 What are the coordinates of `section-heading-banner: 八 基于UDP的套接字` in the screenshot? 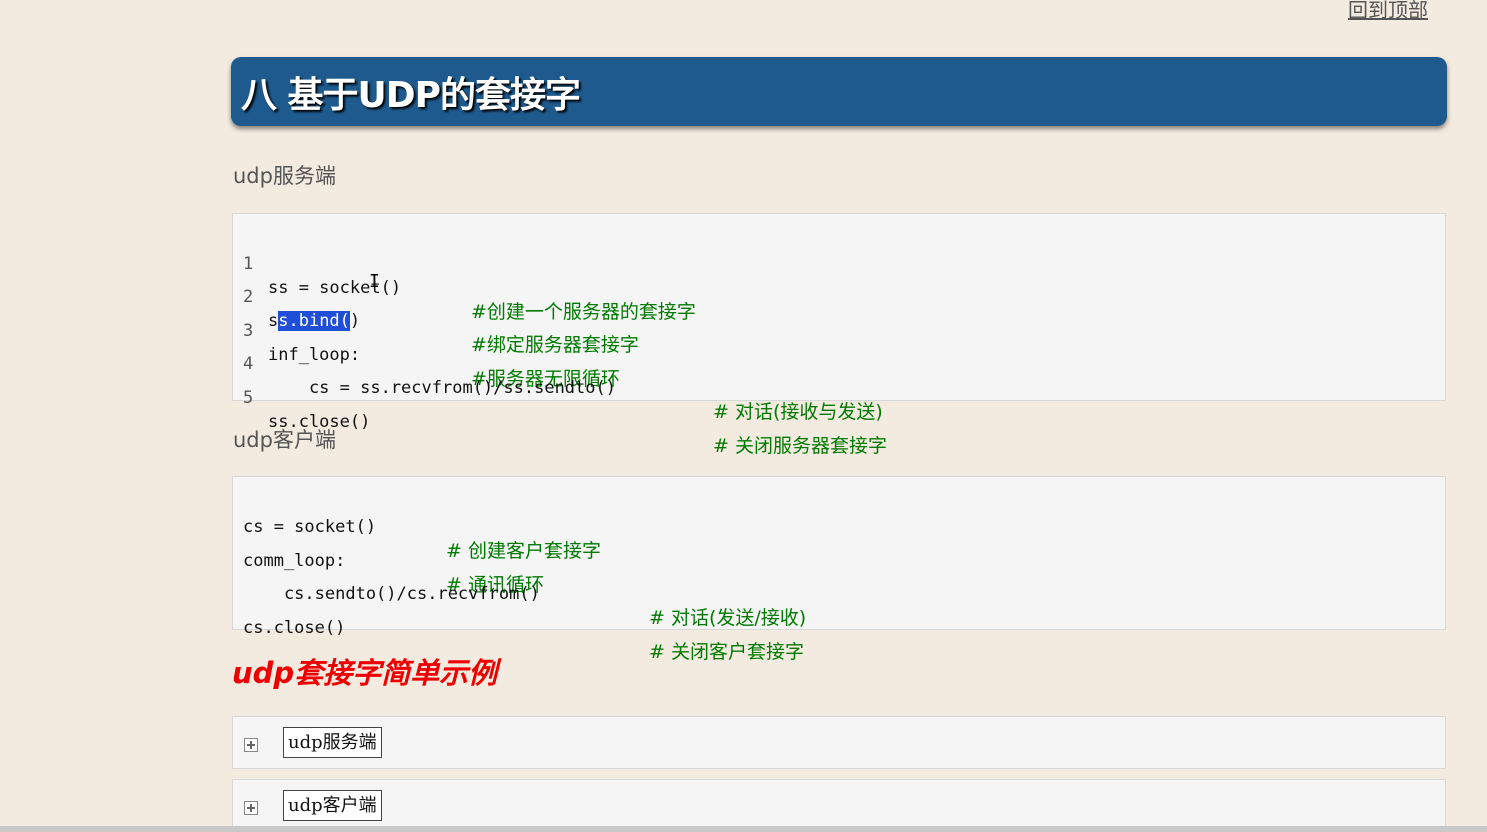 It's located at (839, 91).